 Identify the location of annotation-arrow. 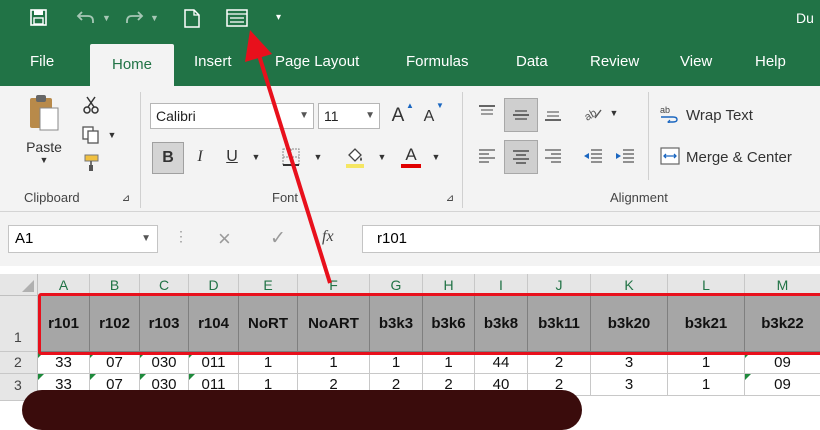
(288, 157).